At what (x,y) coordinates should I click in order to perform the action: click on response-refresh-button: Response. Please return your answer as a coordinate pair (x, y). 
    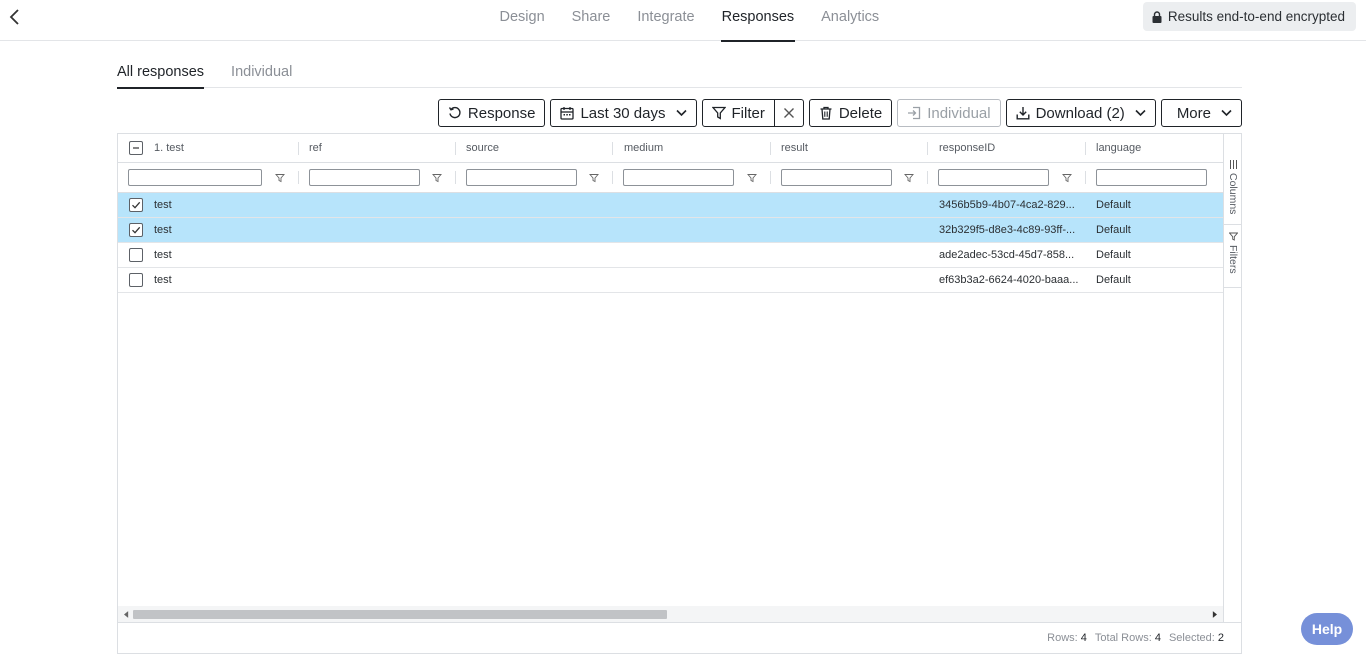
    Looking at the image, I should click on (491, 113).